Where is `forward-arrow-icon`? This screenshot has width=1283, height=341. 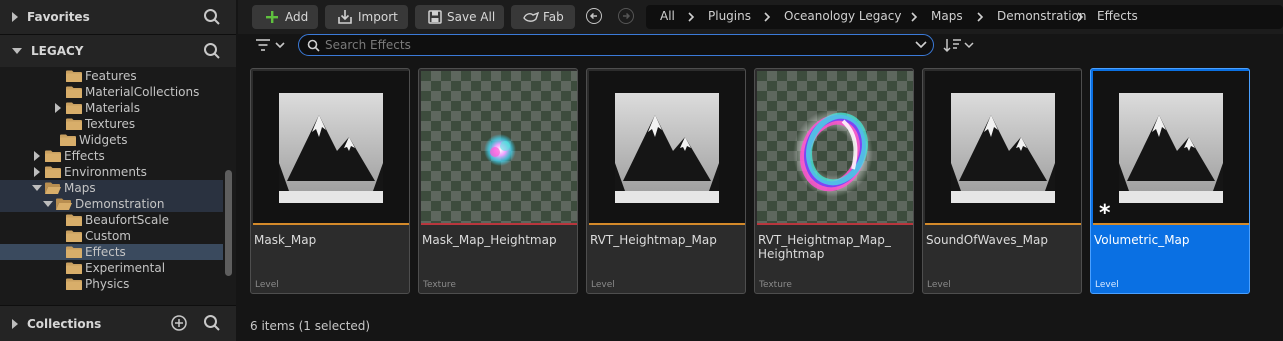 forward-arrow-icon is located at coordinates (626, 15).